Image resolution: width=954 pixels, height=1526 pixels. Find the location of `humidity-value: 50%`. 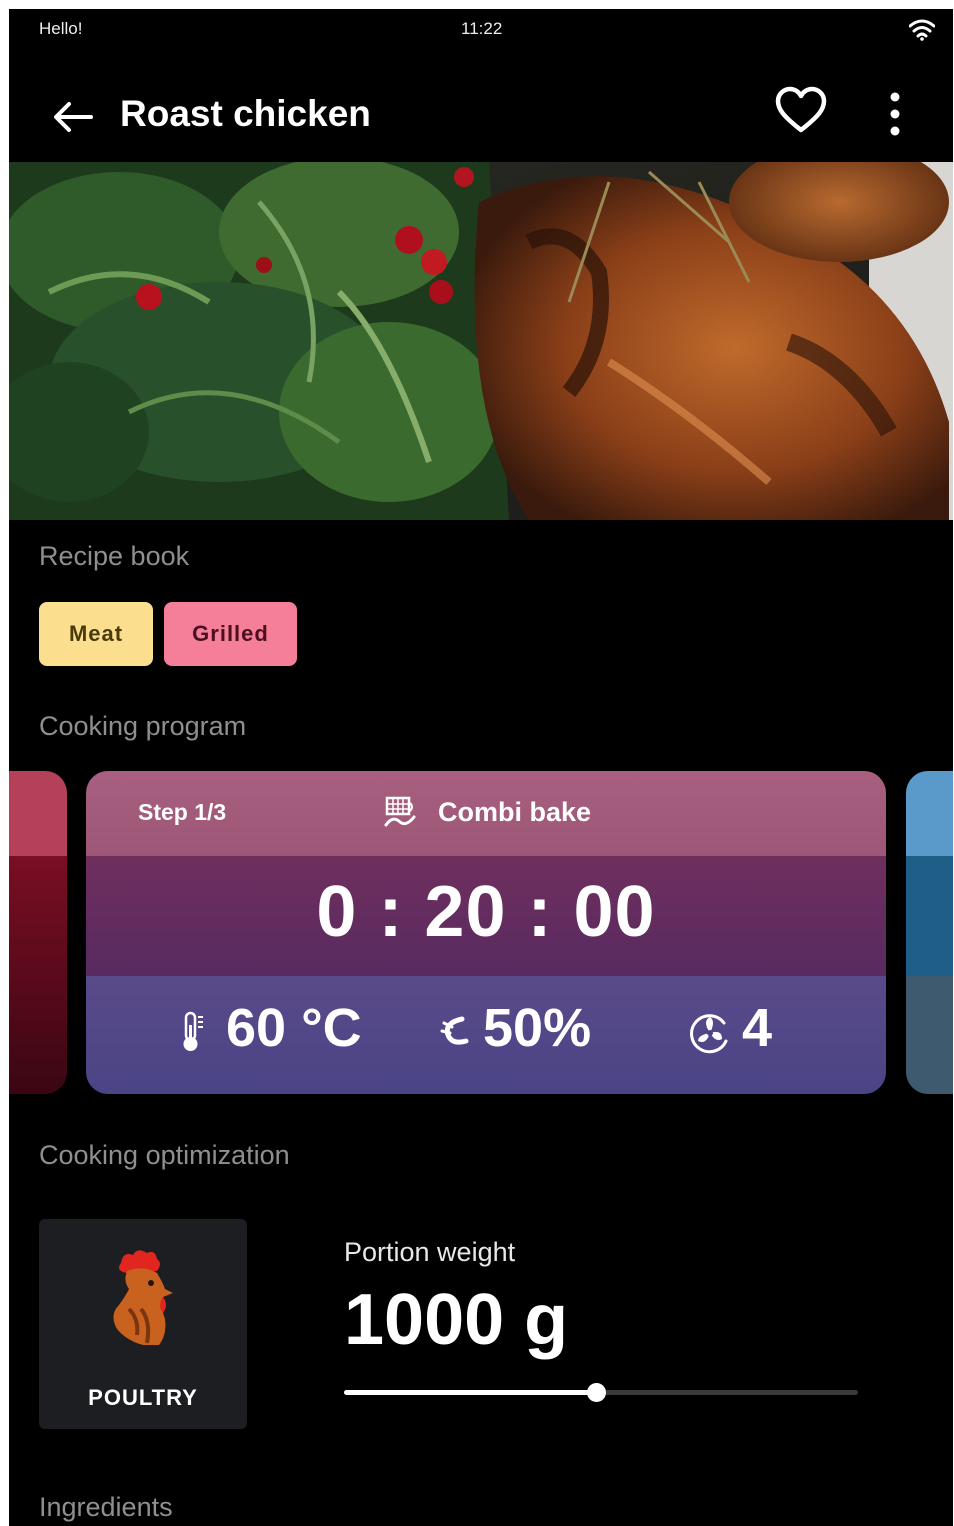

humidity-value: 50% is located at coordinates (537, 1028).